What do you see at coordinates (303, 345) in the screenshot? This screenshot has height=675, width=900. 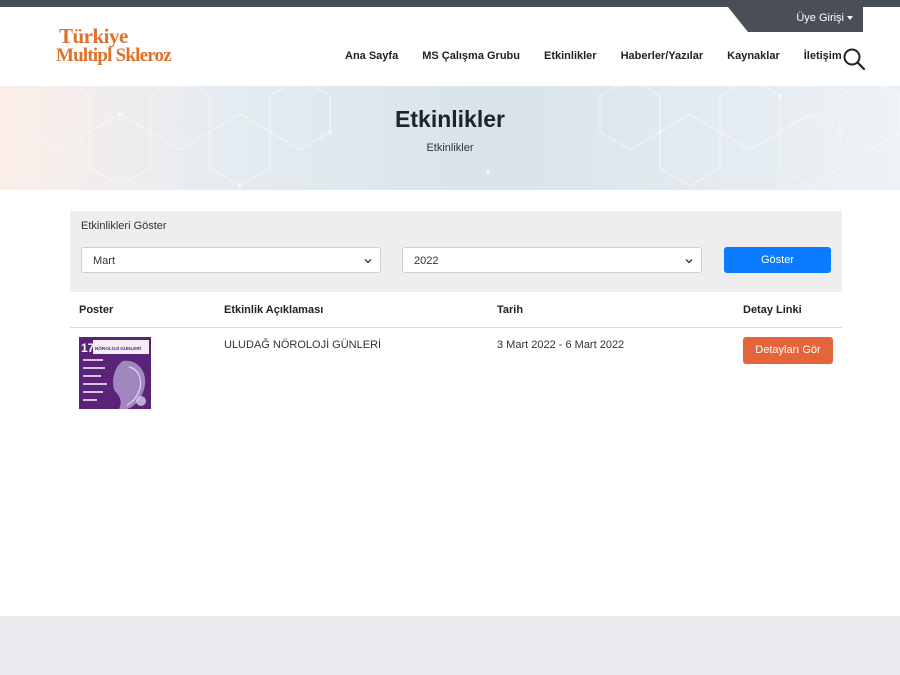 I see `event-description: ULUDAĞ NÖROLOJİ GÜNLERİ` at bounding box center [303, 345].